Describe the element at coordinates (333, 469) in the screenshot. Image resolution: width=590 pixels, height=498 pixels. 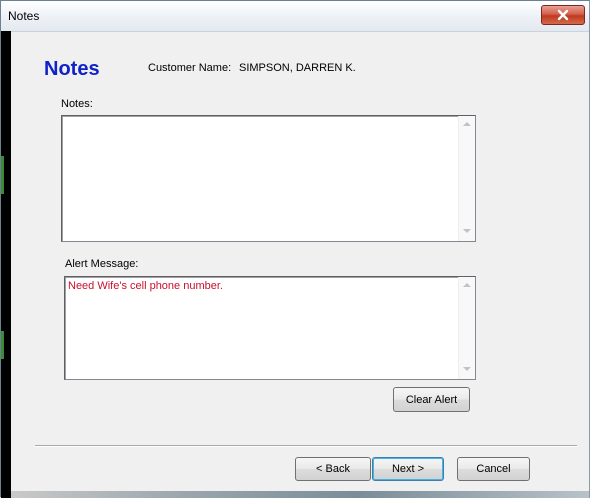
I see `back-button: < Back` at that location.